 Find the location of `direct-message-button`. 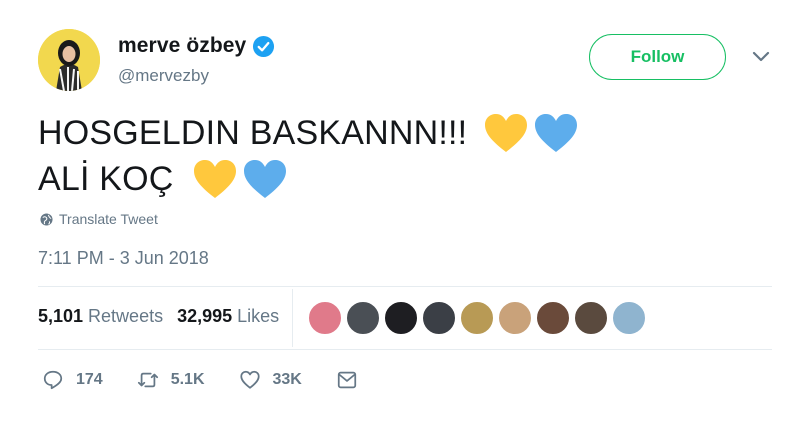

direct-message-button is located at coordinates (347, 380).